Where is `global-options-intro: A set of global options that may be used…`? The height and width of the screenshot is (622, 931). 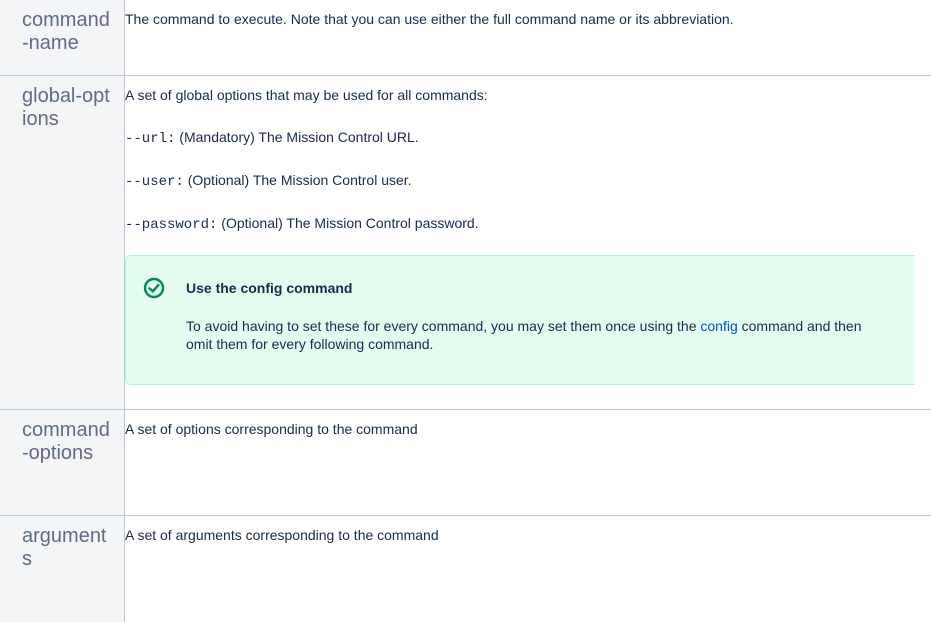
global-options-intro: A set of global options that may be used… is located at coordinates (528, 90).